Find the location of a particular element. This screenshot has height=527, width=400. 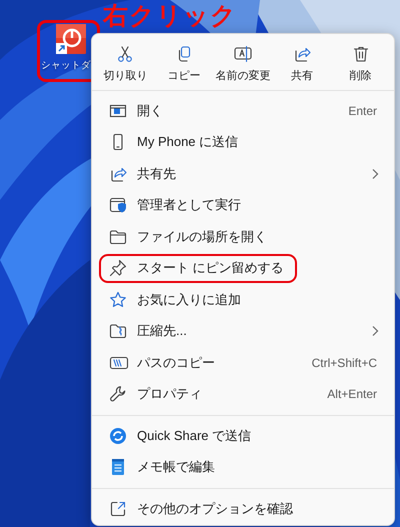

toolbar-button: コピー is located at coordinates (184, 63).